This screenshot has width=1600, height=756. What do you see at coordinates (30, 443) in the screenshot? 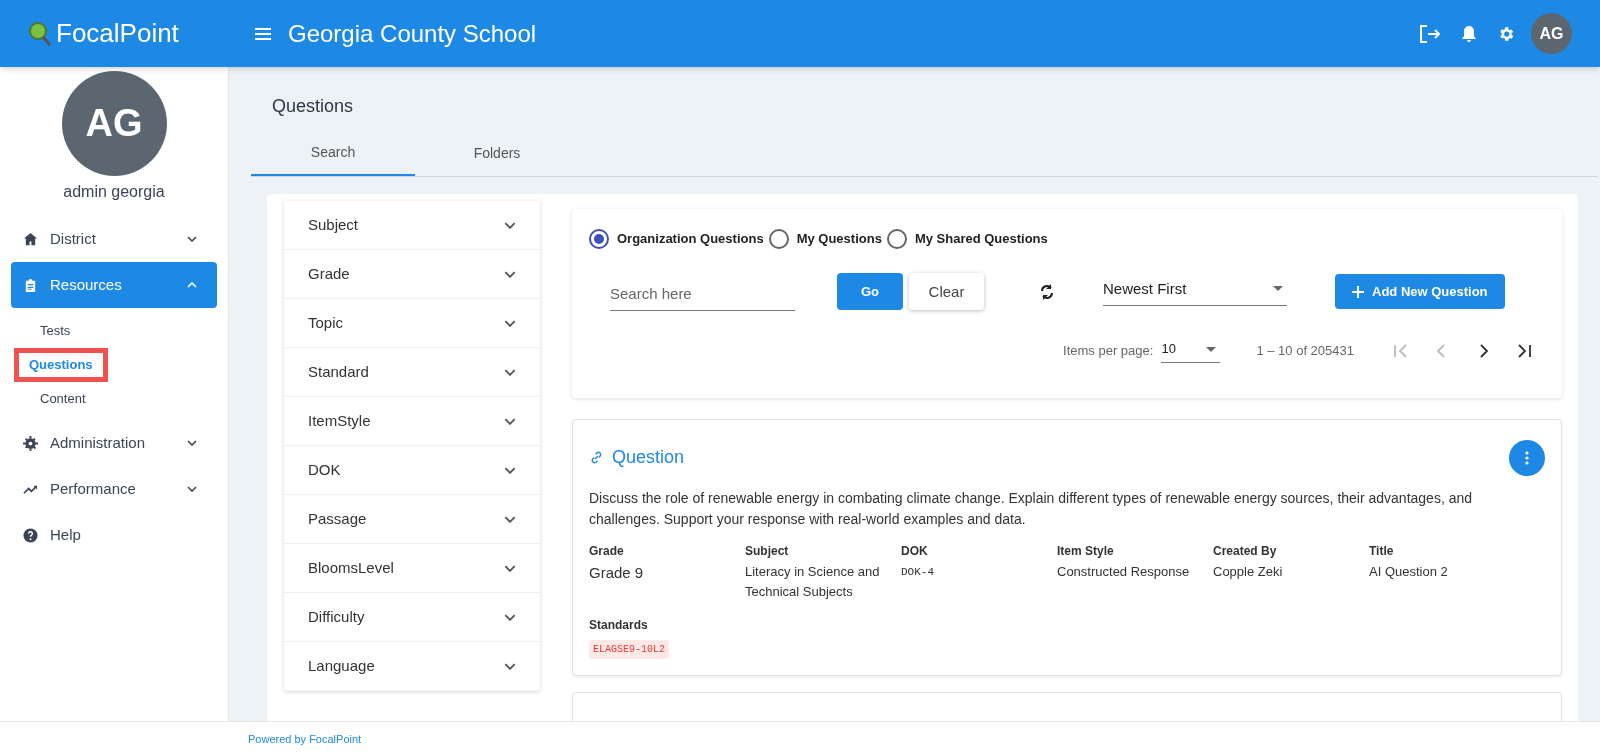
I see `settings-icon` at bounding box center [30, 443].